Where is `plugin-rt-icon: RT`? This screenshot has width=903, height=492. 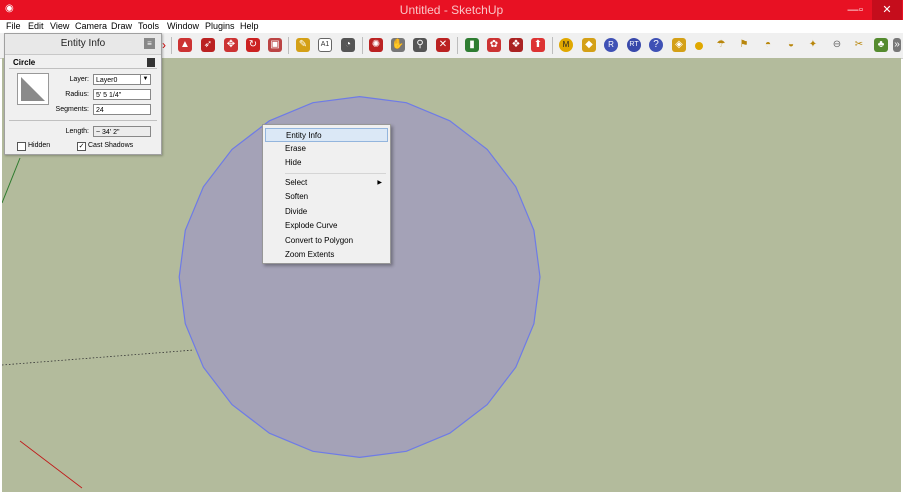 plugin-rt-icon: RT is located at coordinates (634, 45).